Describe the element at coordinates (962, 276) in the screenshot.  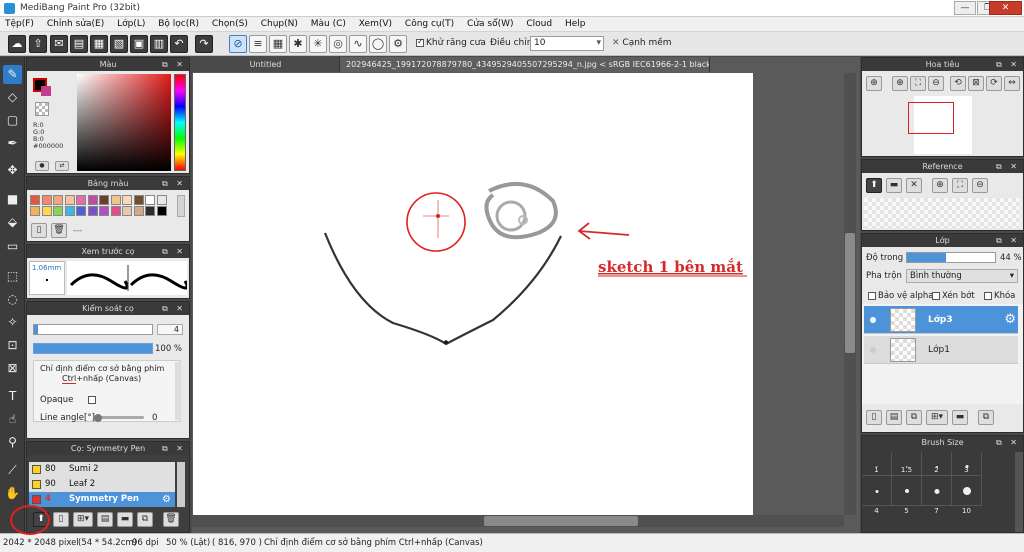
I see `blend-mode-select: Bình thường ▾` at that location.